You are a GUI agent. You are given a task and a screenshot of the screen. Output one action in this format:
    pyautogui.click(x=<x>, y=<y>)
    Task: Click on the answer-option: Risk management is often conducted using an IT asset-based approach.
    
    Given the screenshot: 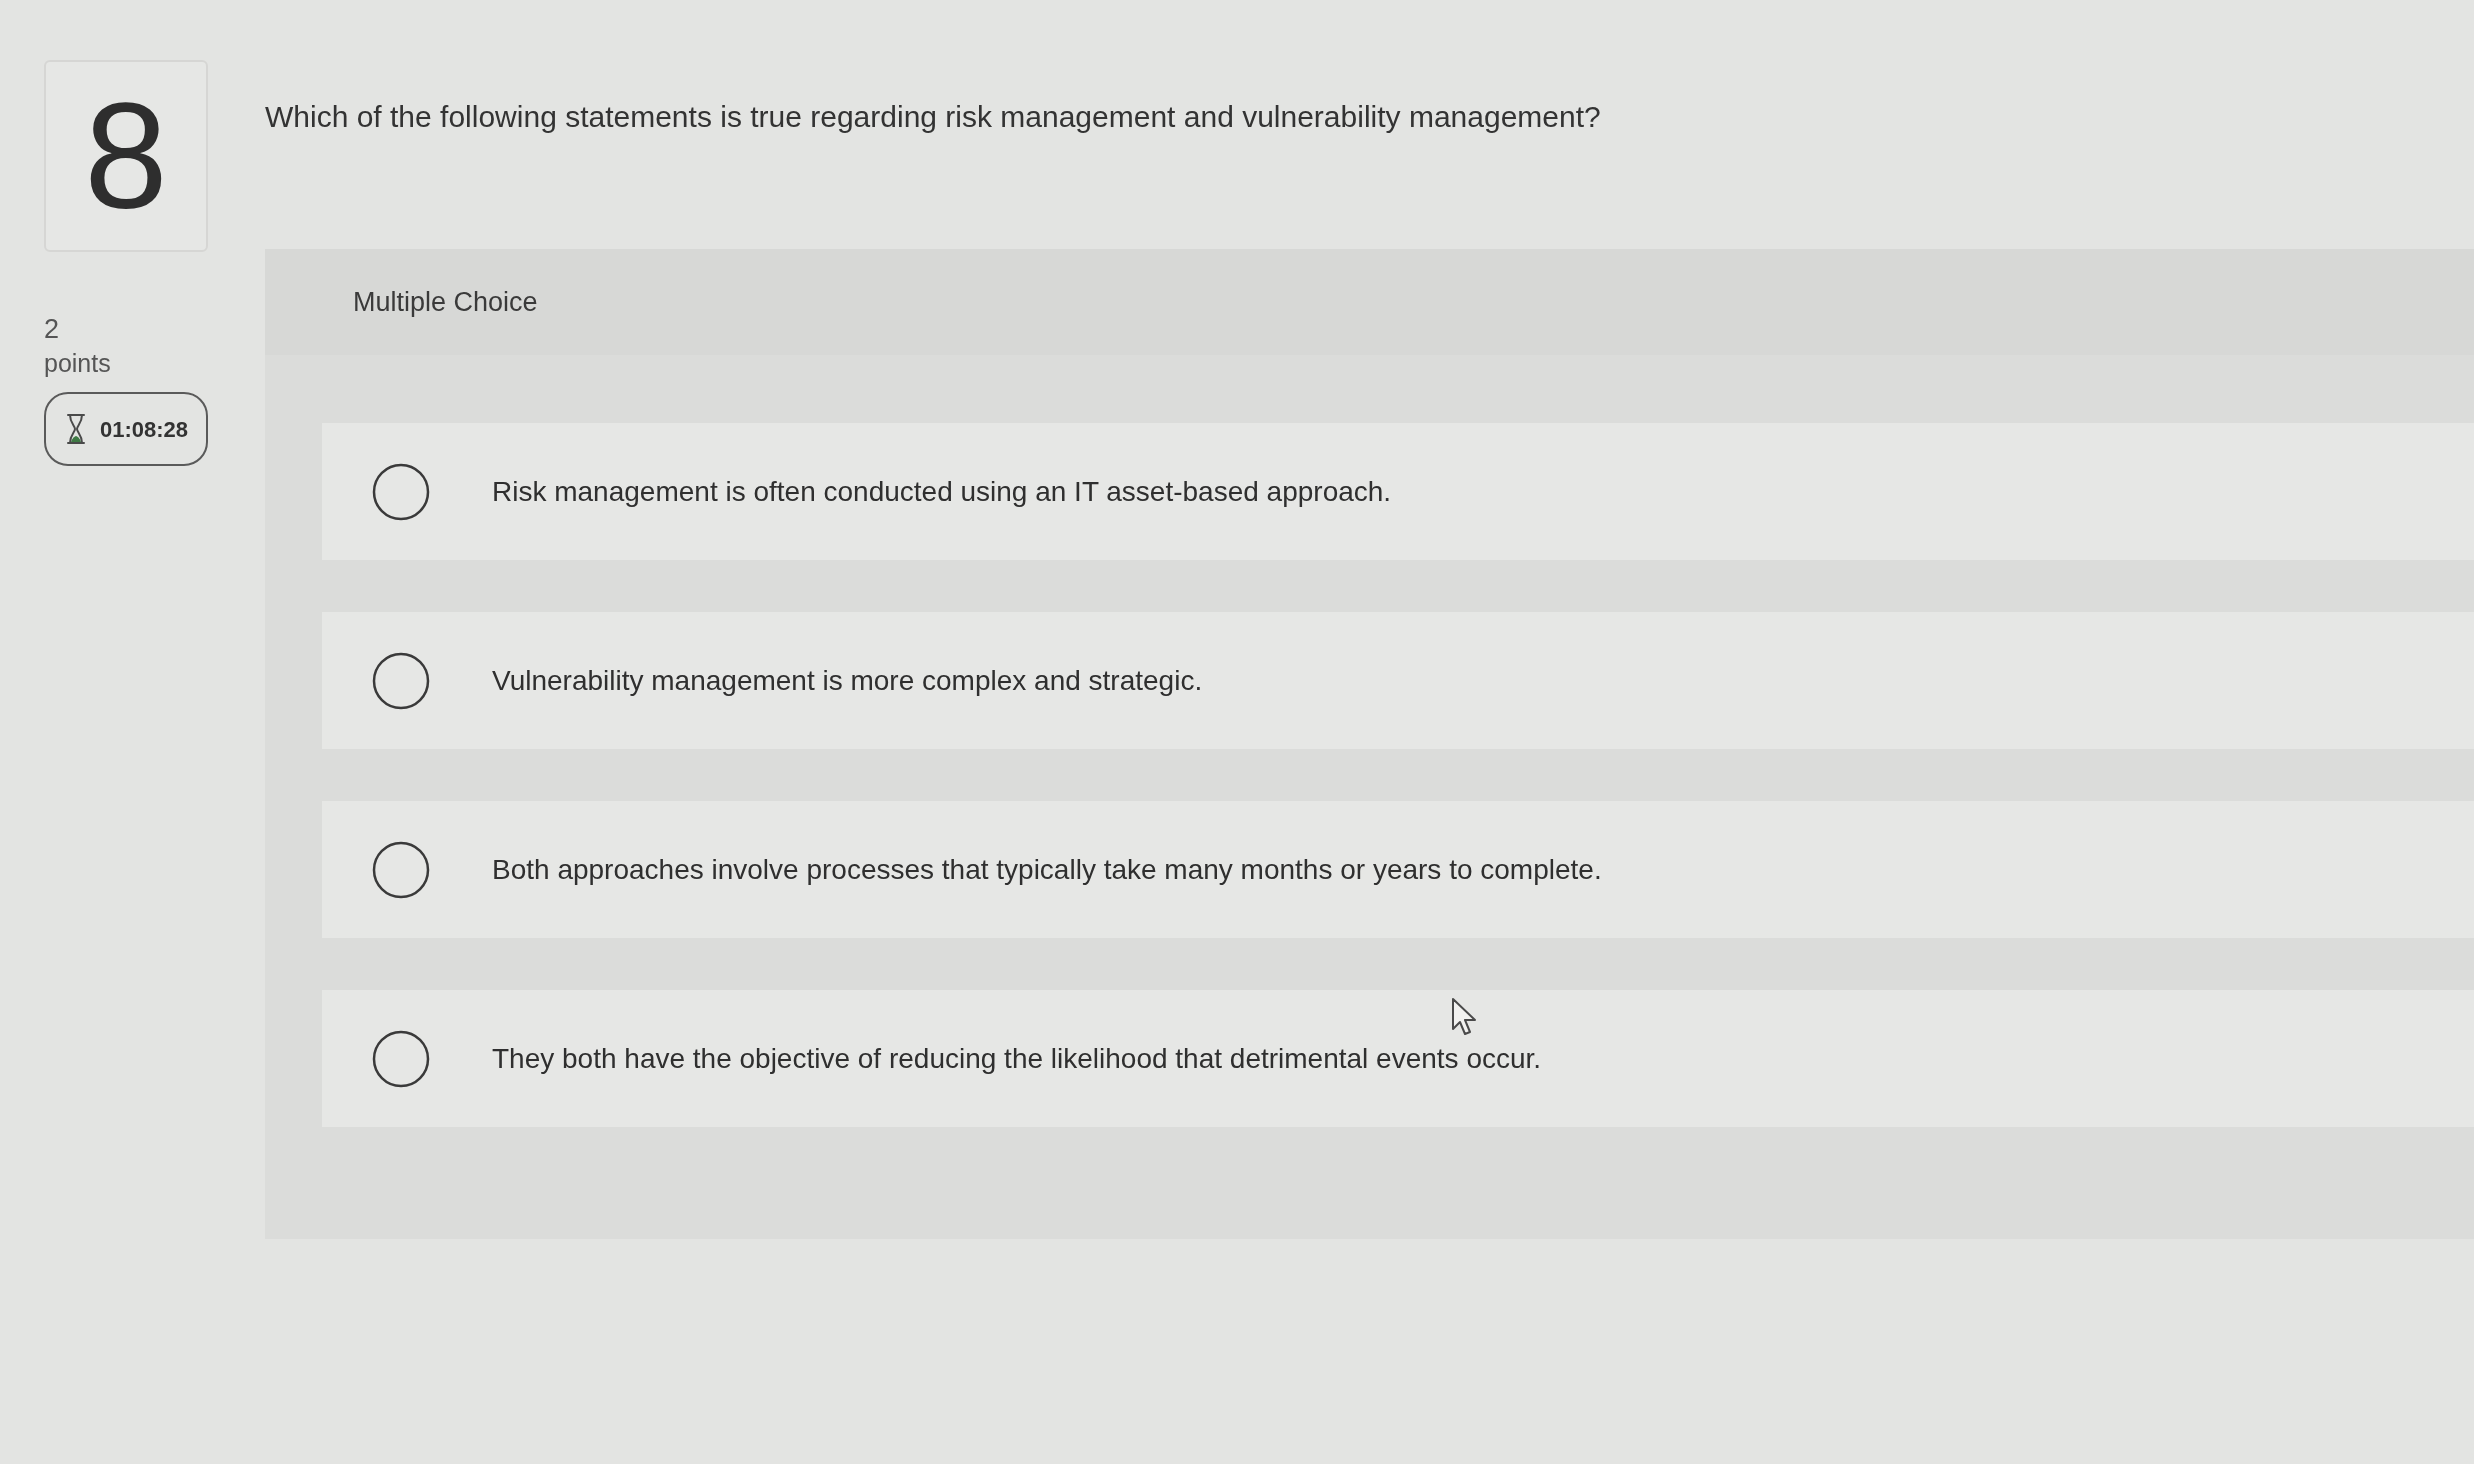 What is the action you would take?
    pyautogui.click(x=1398, y=491)
    